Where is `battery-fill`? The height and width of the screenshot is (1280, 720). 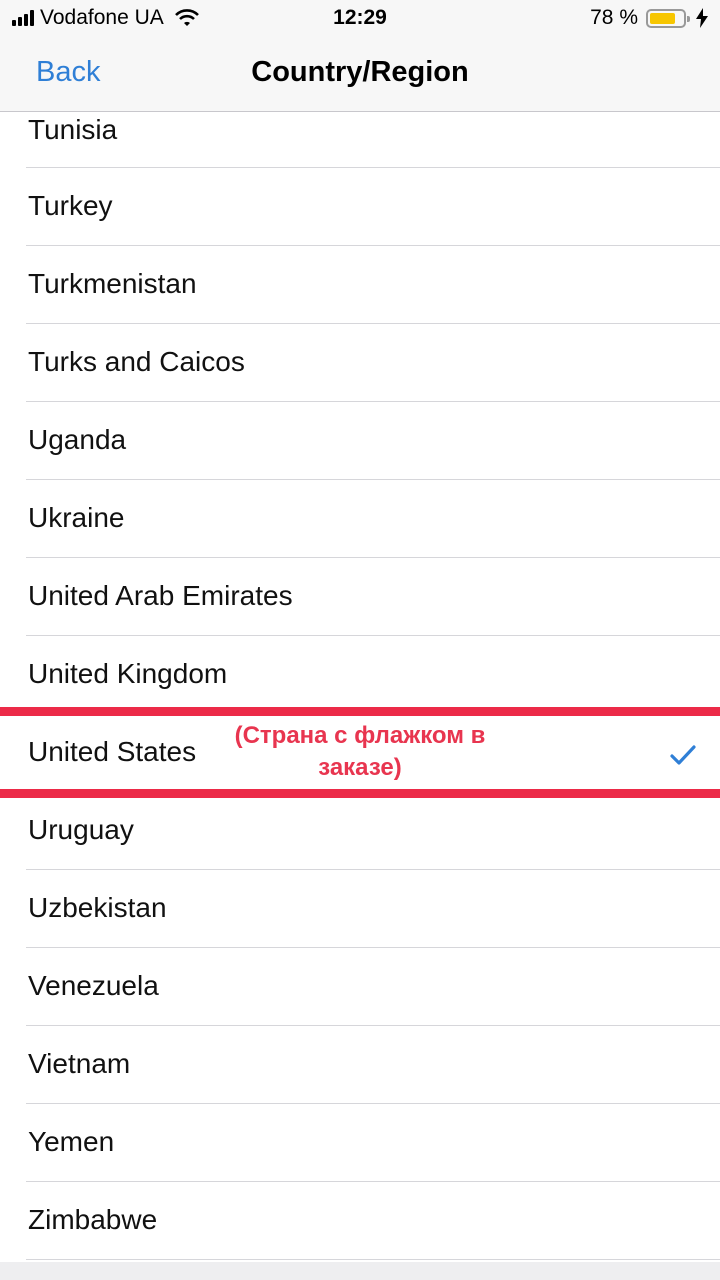
battery-fill is located at coordinates (662, 18).